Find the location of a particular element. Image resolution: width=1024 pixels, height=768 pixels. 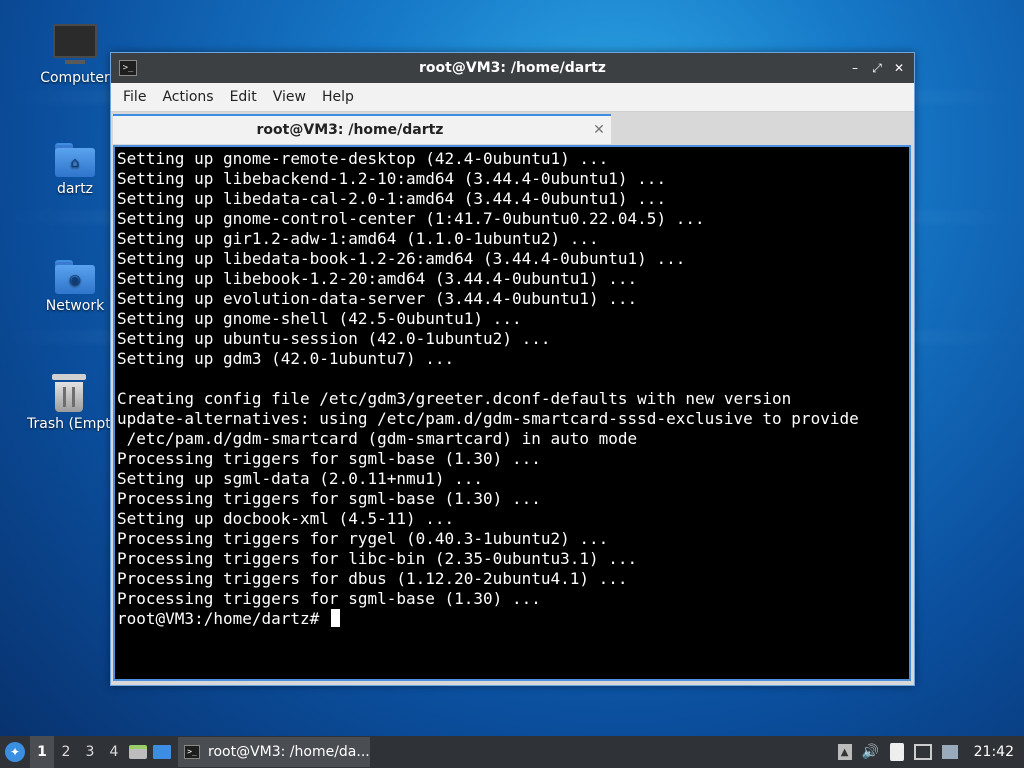

desktop-icon-computer: Computer is located at coordinates (75, 55).